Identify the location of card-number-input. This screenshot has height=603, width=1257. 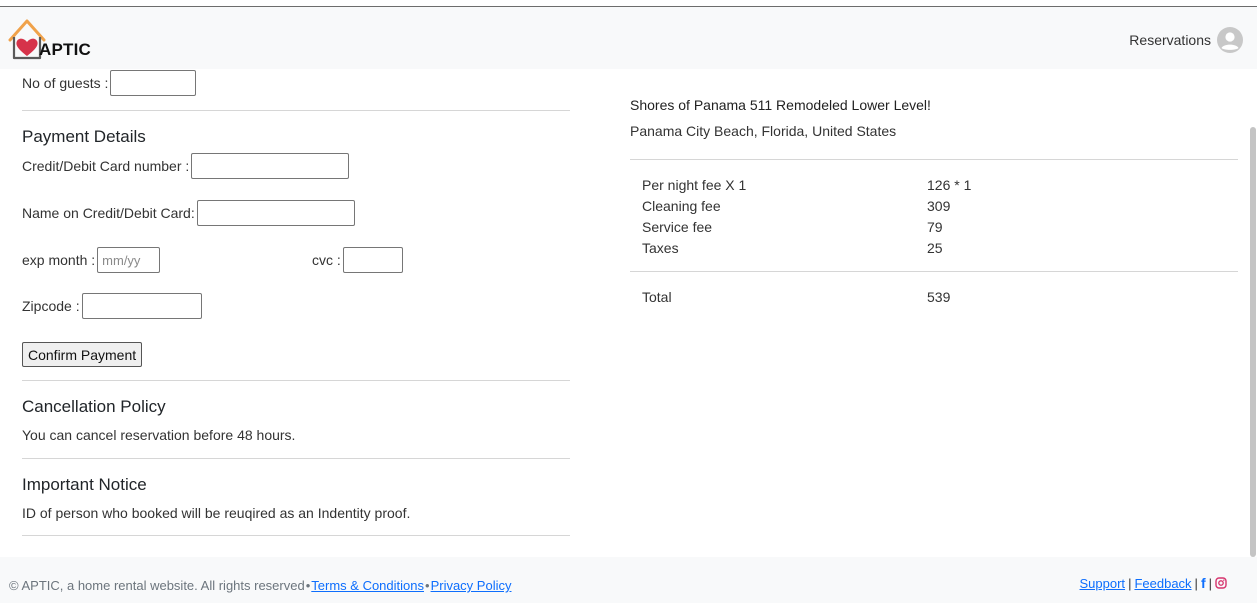
(270, 166).